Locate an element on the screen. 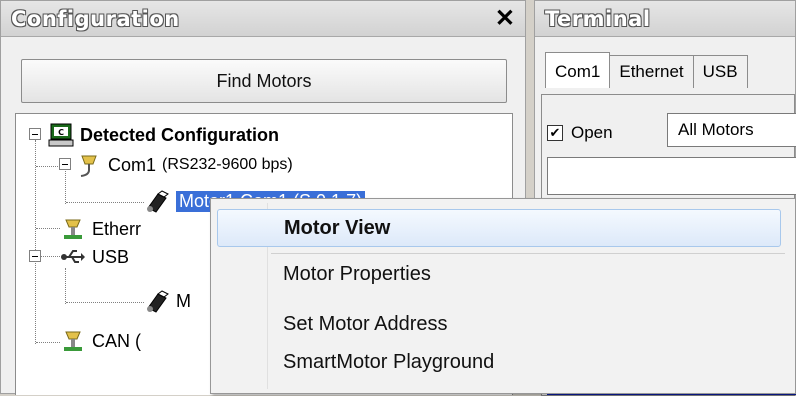 The width and height of the screenshot is (796, 396). menu-item-motor-view: Motor View is located at coordinates (499, 228).